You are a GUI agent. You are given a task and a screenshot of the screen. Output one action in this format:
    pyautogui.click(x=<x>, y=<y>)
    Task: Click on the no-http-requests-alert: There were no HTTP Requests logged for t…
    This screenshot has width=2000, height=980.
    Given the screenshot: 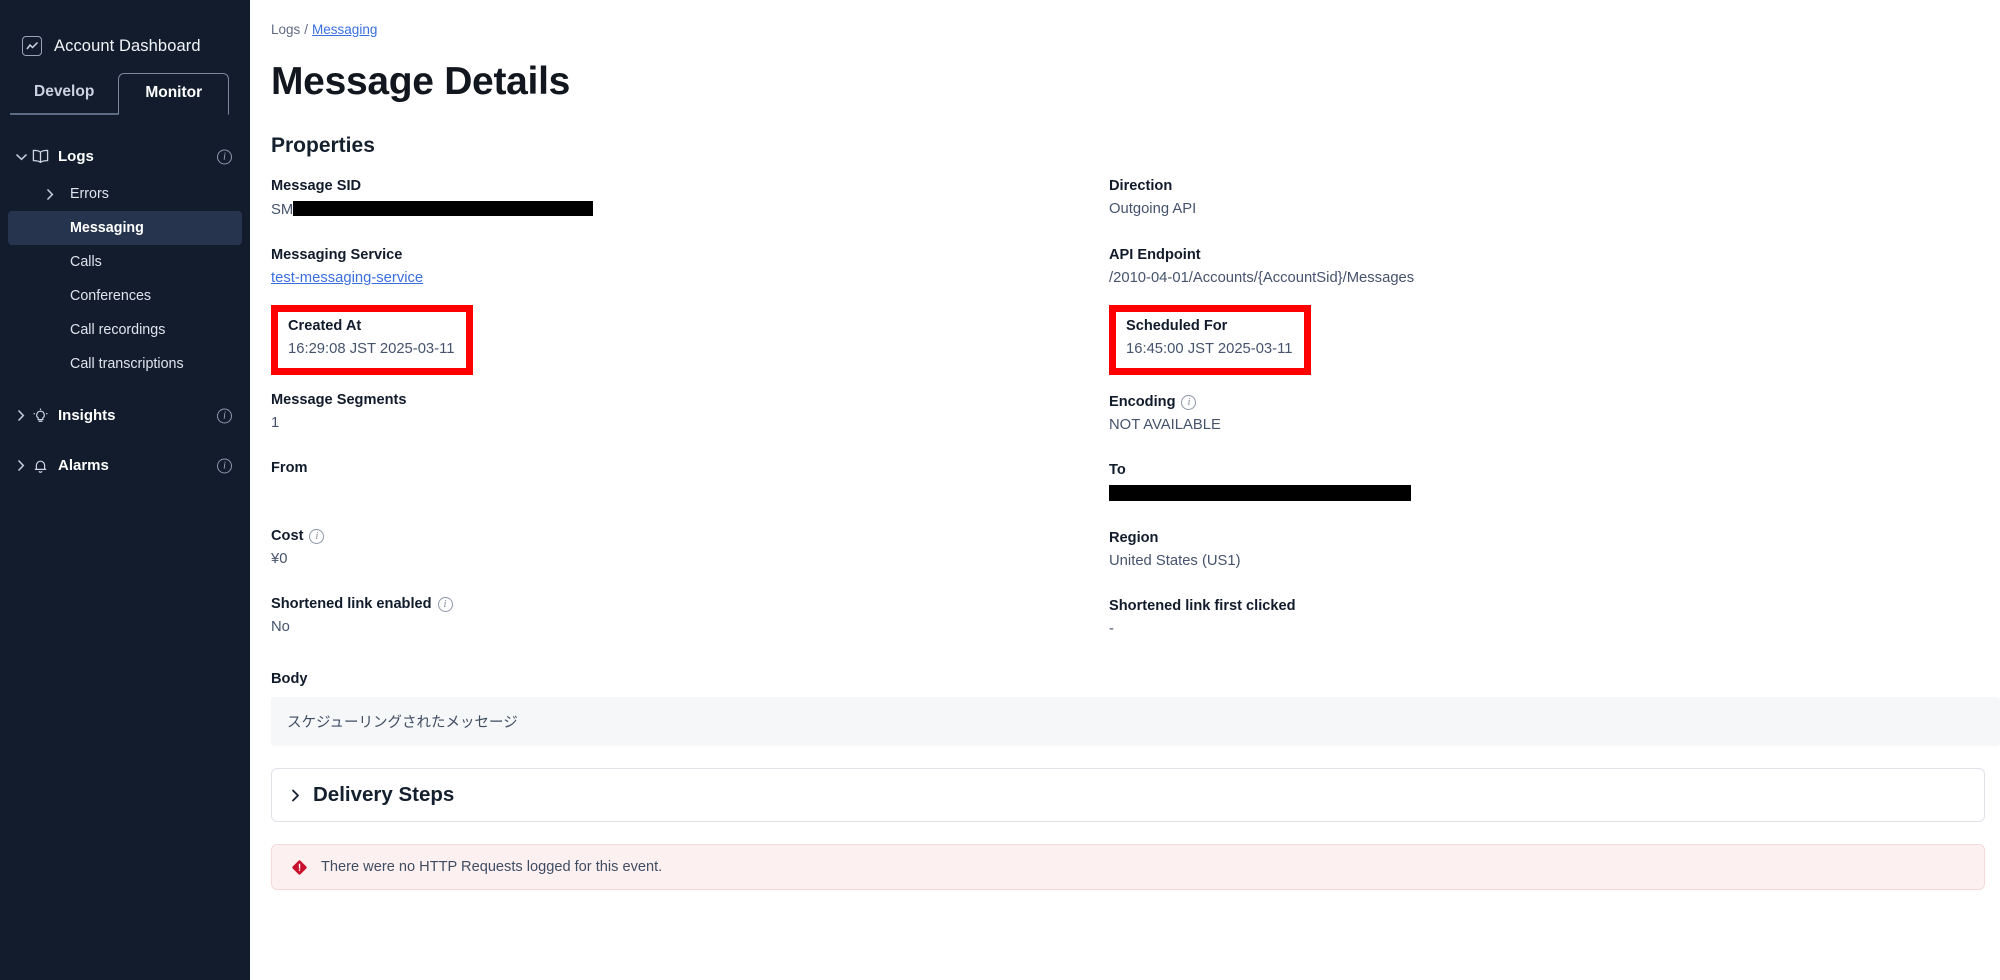 What is the action you would take?
    pyautogui.click(x=1128, y=867)
    